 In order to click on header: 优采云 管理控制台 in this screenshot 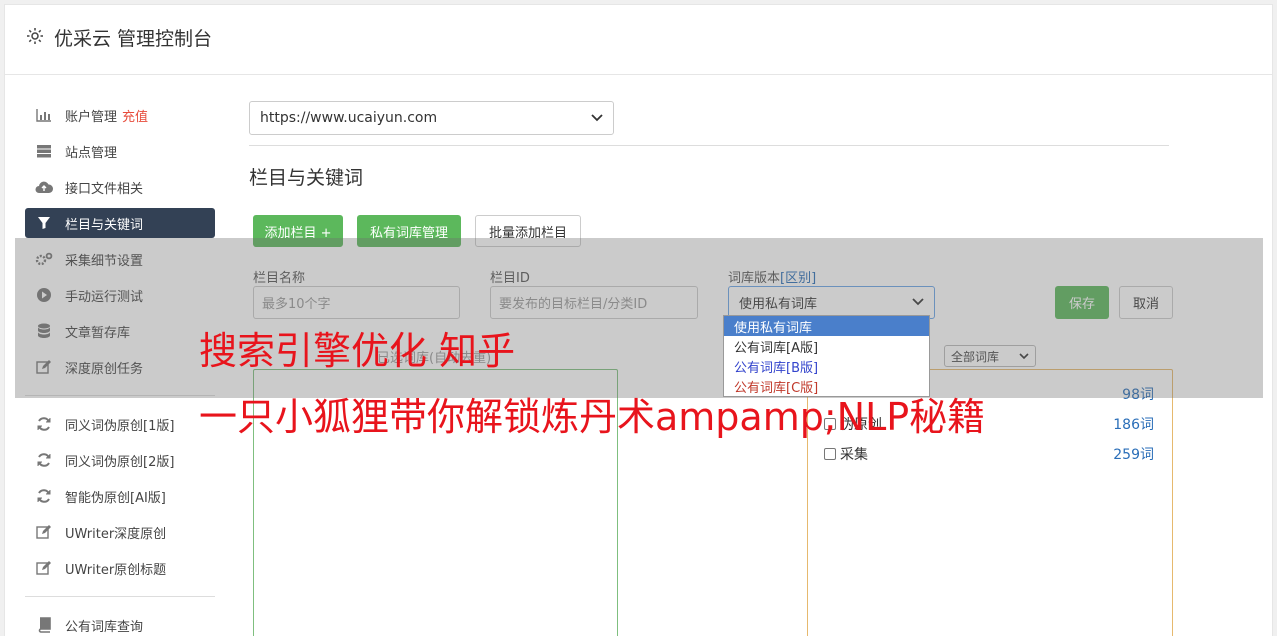, I will do `click(638, 40)`.